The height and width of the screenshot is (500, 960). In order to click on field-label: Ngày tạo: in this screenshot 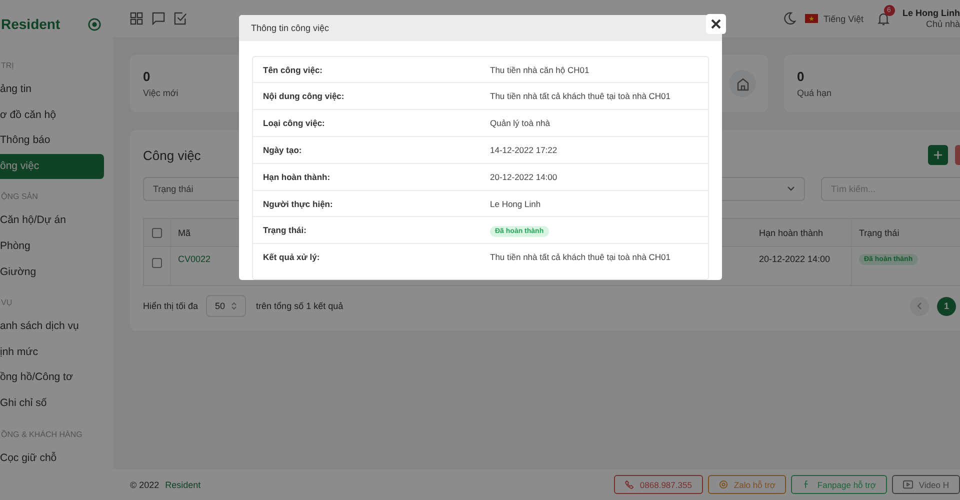, I will do `click(282, 149)`.